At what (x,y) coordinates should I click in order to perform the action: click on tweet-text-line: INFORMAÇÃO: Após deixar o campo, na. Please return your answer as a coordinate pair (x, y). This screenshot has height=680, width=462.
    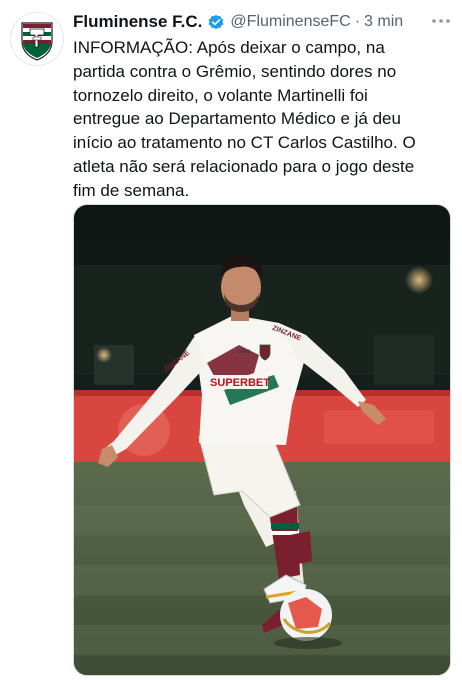
    Looking at the image, I should click on (229, 47).